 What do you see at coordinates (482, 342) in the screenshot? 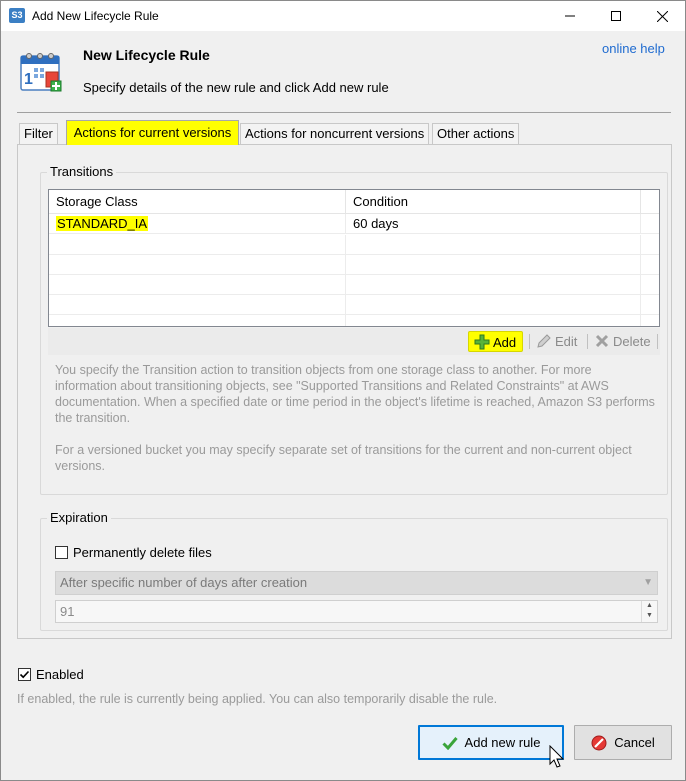
I see `plus-icon` at bounding box center [482, 342].